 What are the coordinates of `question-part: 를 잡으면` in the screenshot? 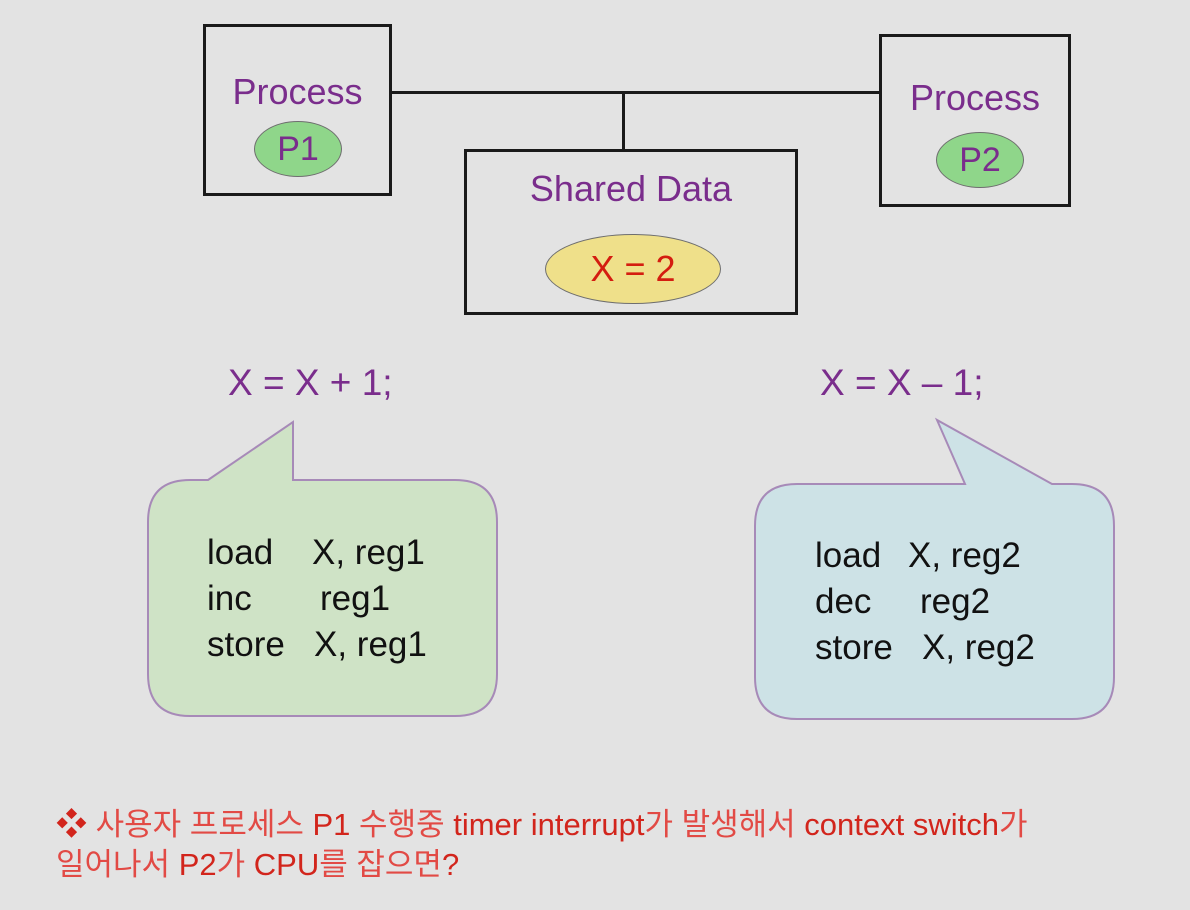 It's located at (380, 864).